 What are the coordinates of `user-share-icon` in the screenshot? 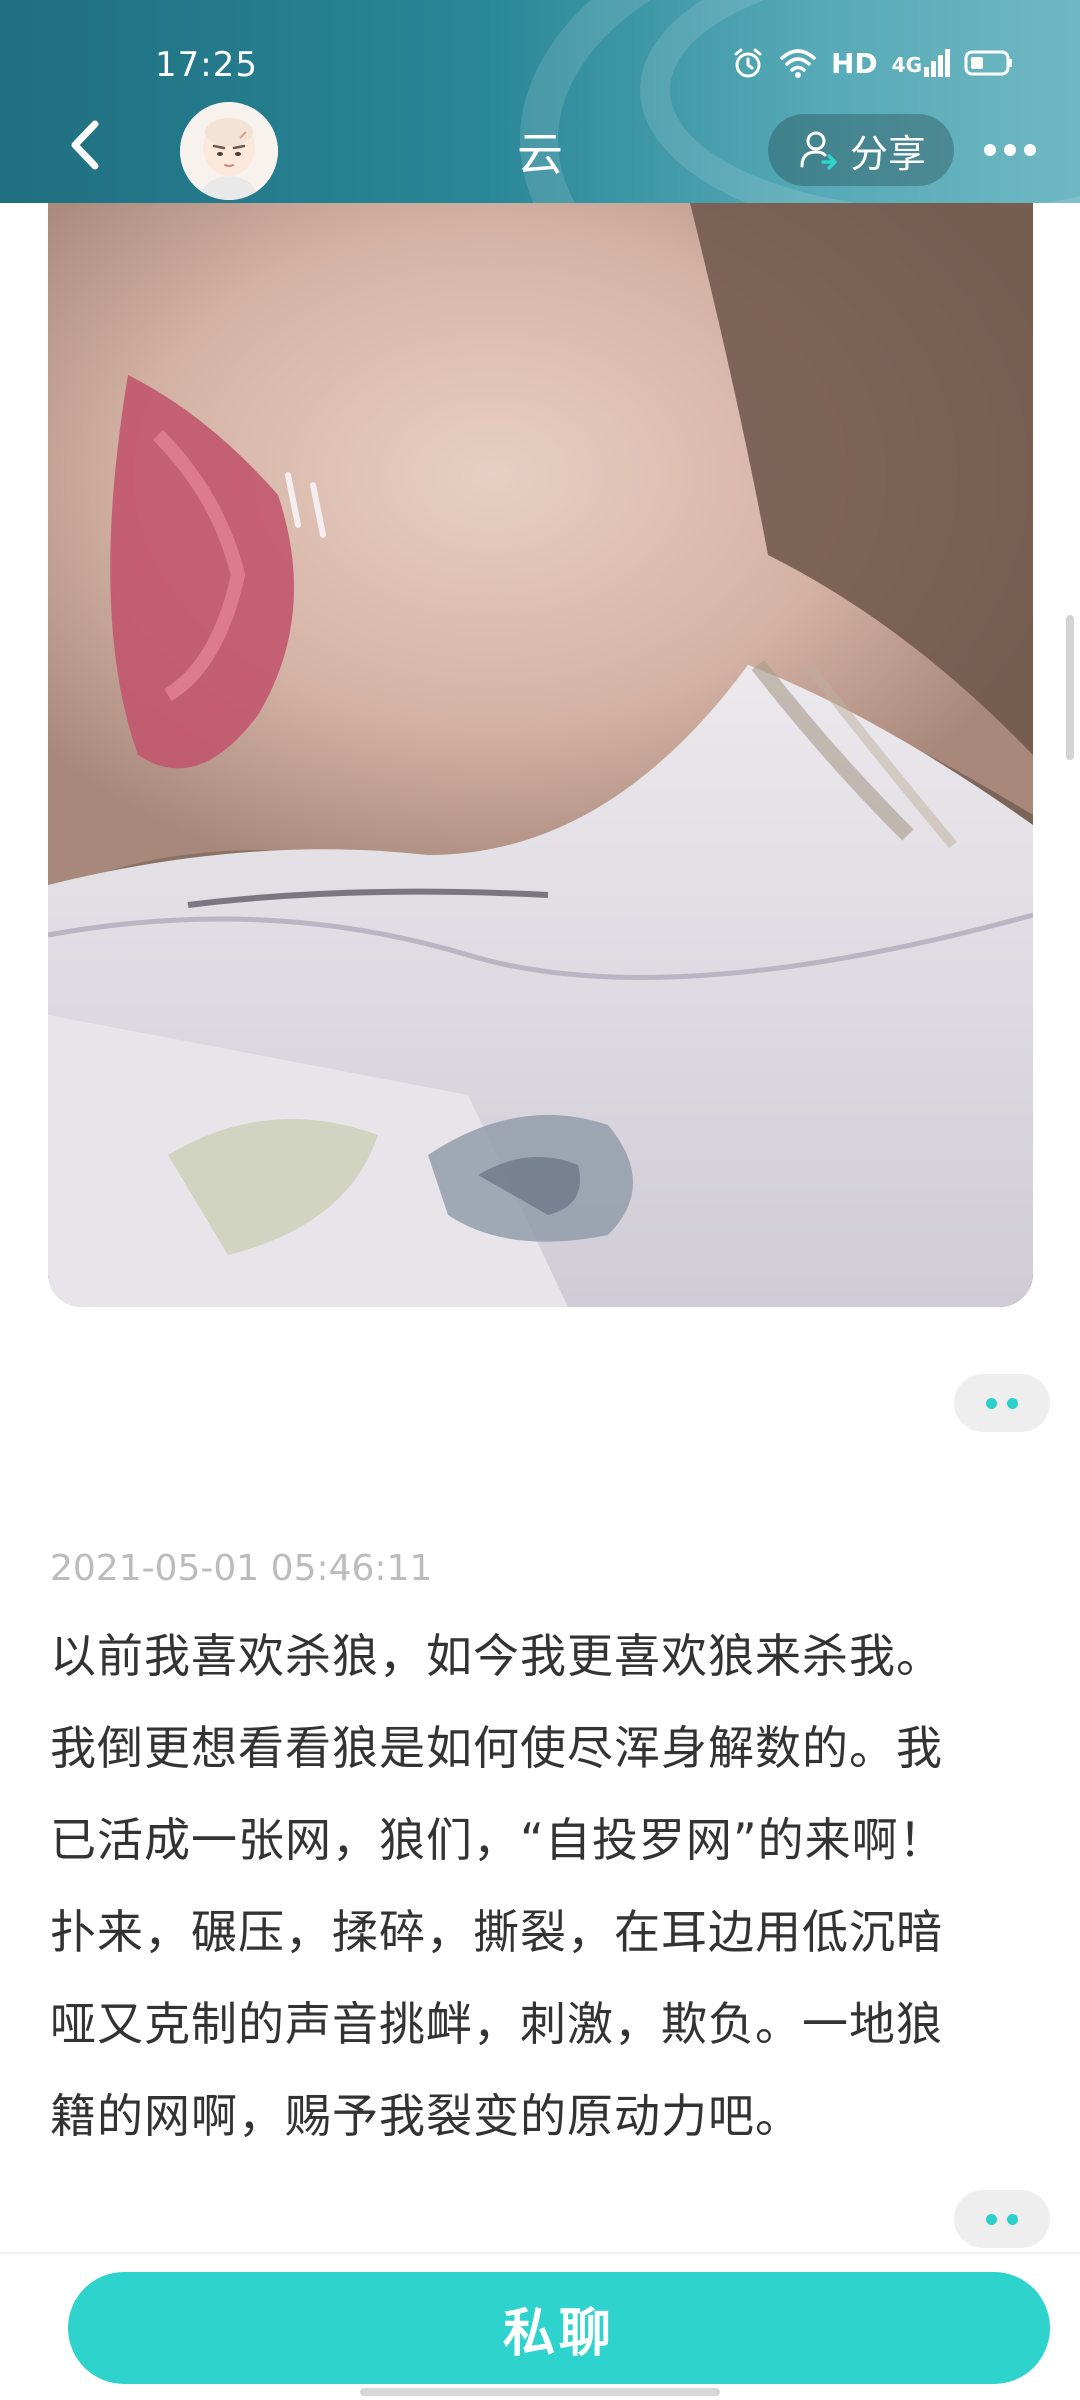 It's located at (818, 150).